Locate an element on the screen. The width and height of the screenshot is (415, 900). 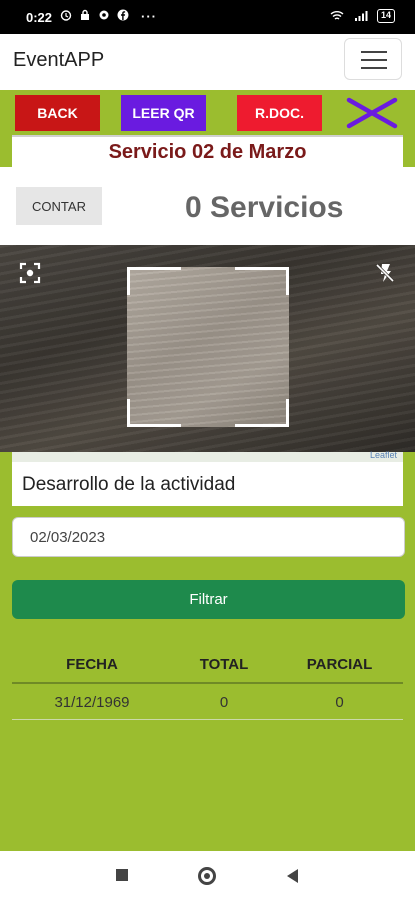
rdoc-button: R.DOC. is located at coordinates (279, 113).